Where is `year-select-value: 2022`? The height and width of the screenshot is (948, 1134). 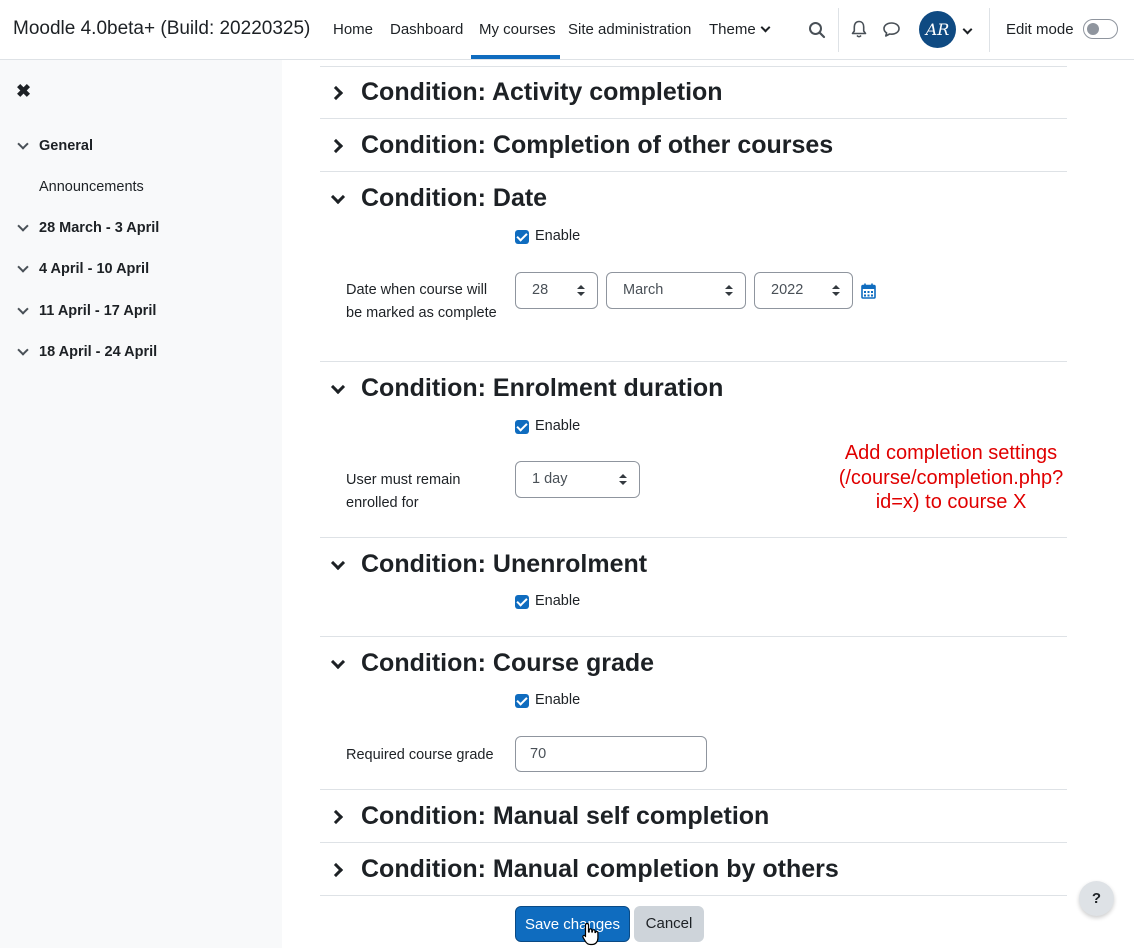
year-select-value: 2022 is located at coordinates (787, 290).